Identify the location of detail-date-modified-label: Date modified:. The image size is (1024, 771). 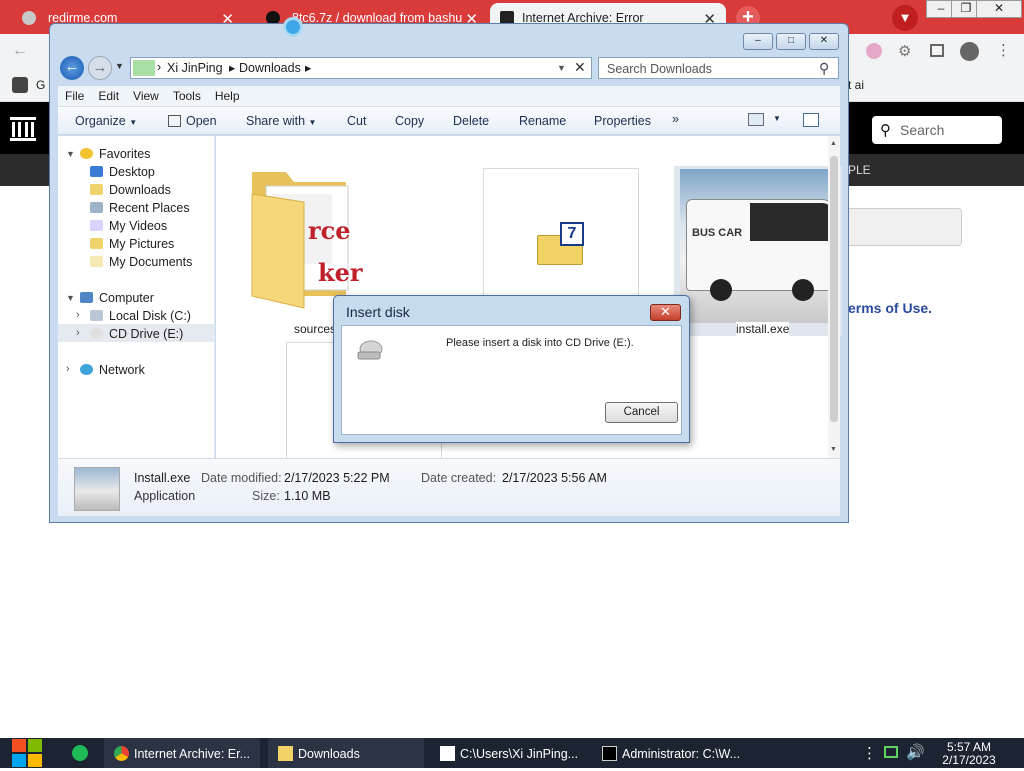
(241, 478).